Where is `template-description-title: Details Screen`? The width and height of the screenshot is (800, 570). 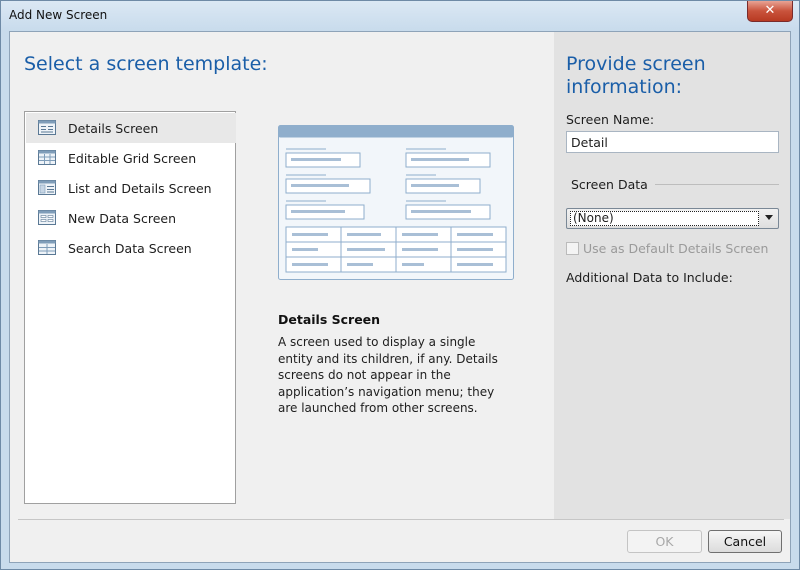 template-description-title: Details Screen is located at coordinates (329, 319).